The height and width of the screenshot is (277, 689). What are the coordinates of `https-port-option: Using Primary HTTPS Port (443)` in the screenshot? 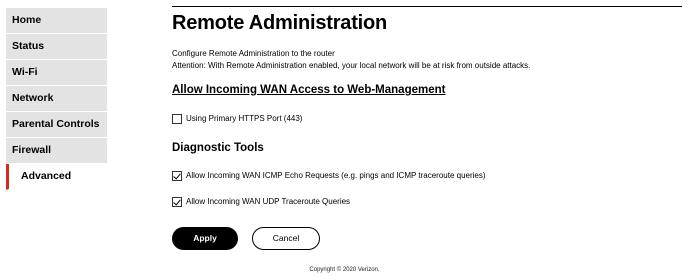 It's located at (237, 119).